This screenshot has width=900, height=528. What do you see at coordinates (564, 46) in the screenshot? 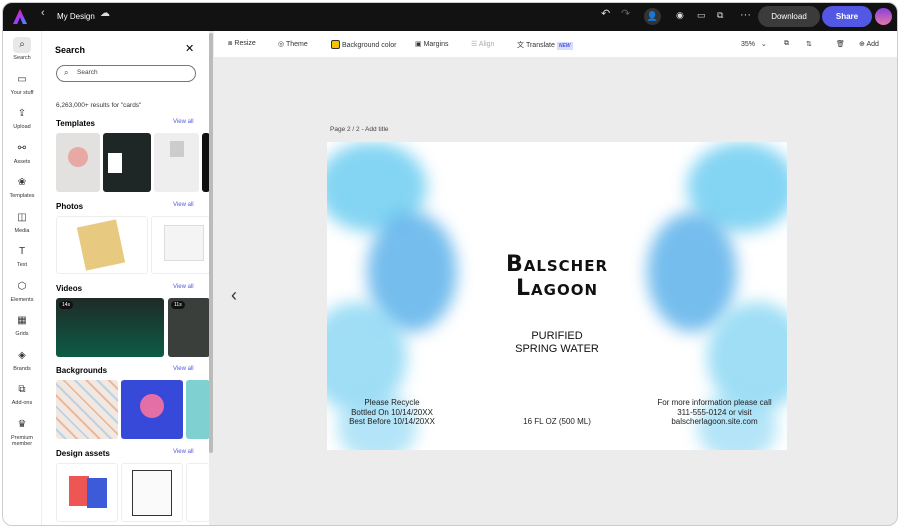
I see `new-badge: NEW` at bounding box center [564, 46].